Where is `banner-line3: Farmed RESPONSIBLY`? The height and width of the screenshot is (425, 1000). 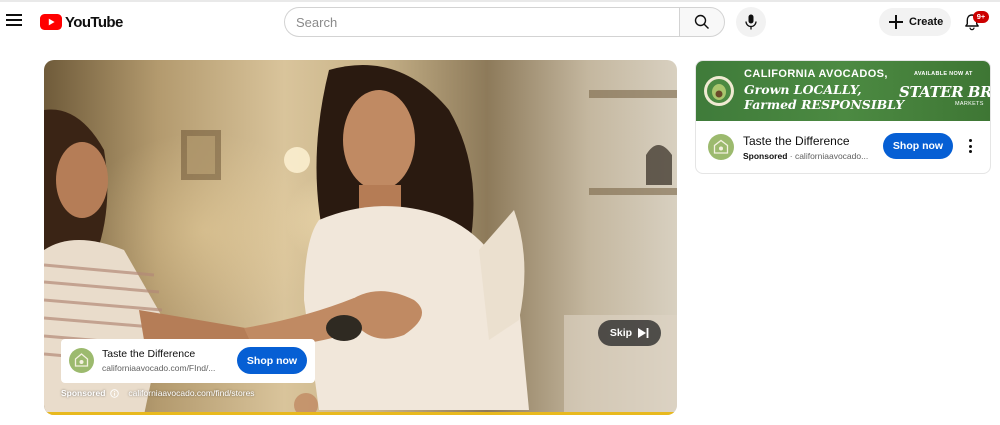 banner-line3: Farmed RESPONSIBLY is located at coordinates (824, 104).